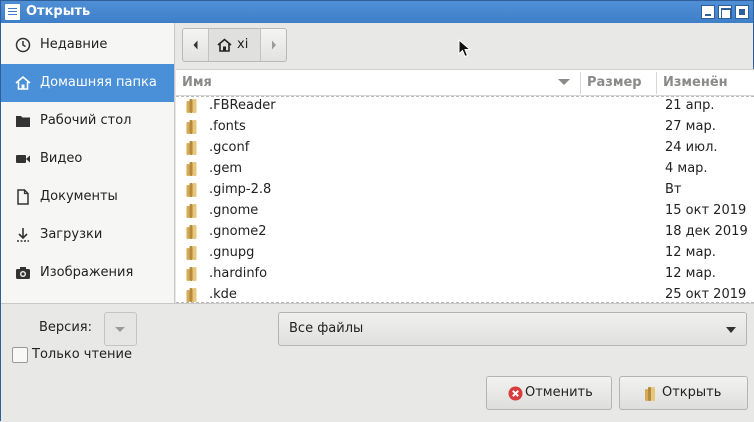 The height and width of the screenshot is (422, 754). What do you see at coordinates (706, 210) in the screenshot?
I see `file-modified: 15 окт 2019` at bounding box center [706, 210].